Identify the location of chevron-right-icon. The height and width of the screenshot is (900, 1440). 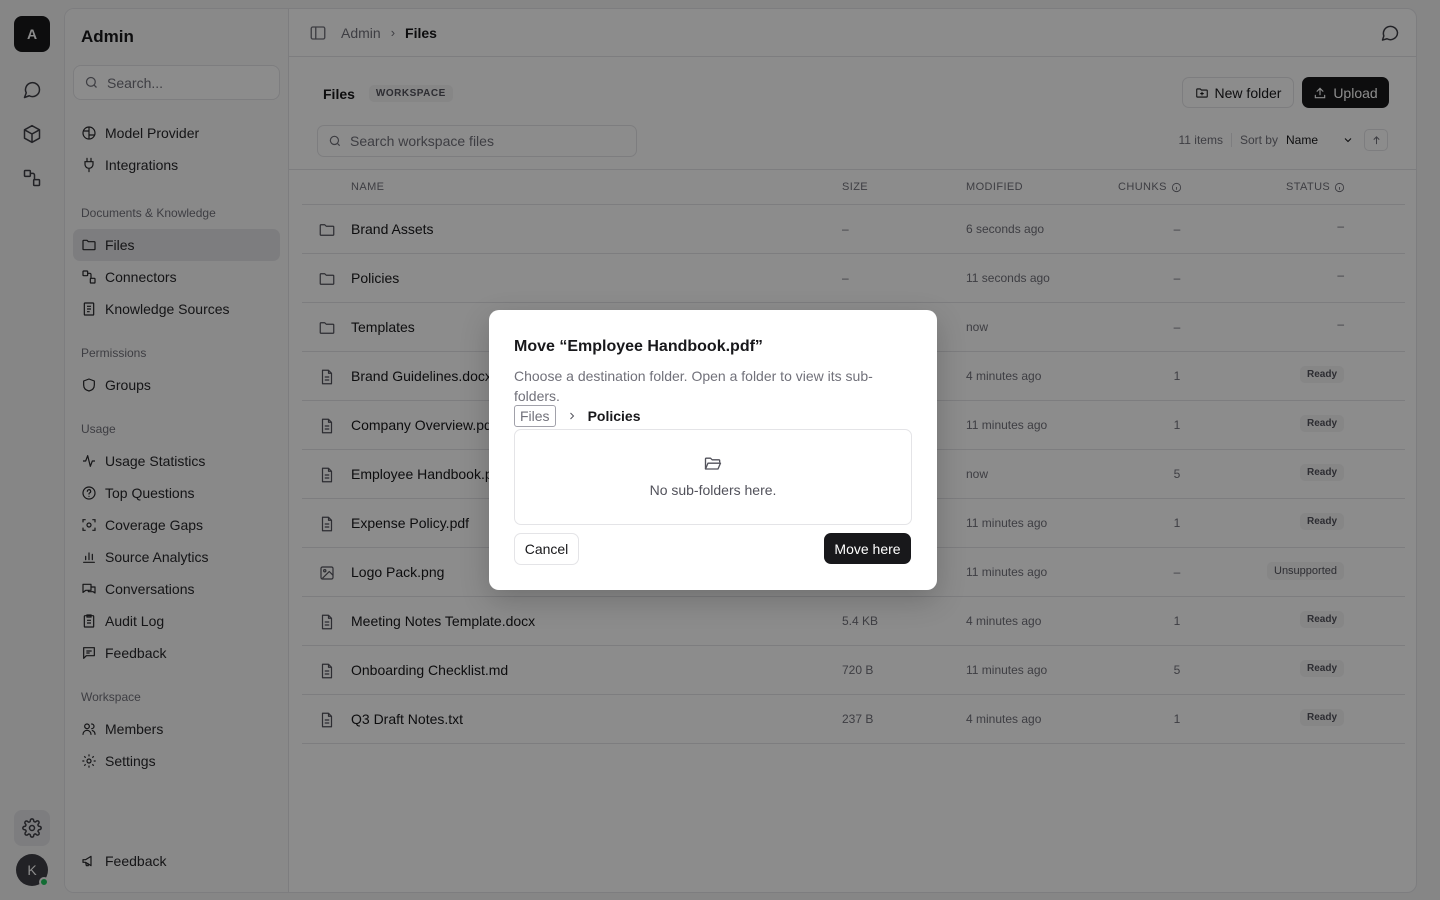
(571, 416).